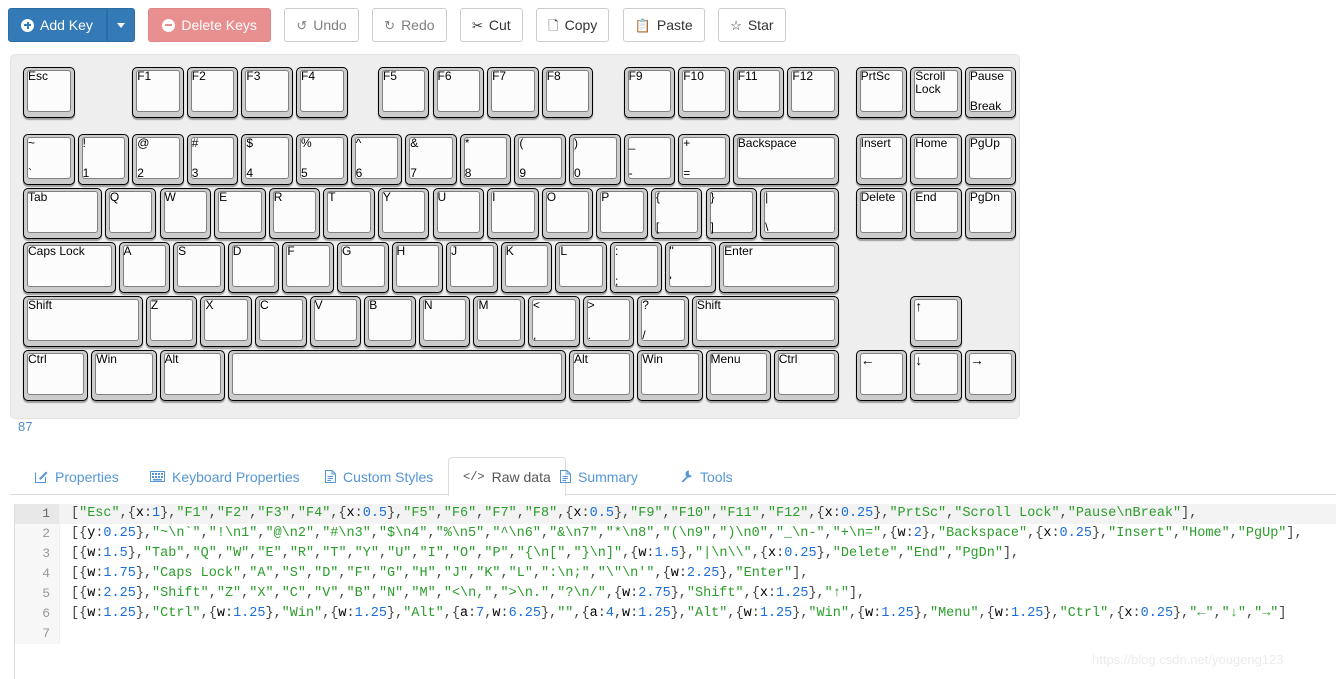 The width and height of the screenshot is (1336, 679). I want to click on keyboard-key: #3, so click(212, 159).